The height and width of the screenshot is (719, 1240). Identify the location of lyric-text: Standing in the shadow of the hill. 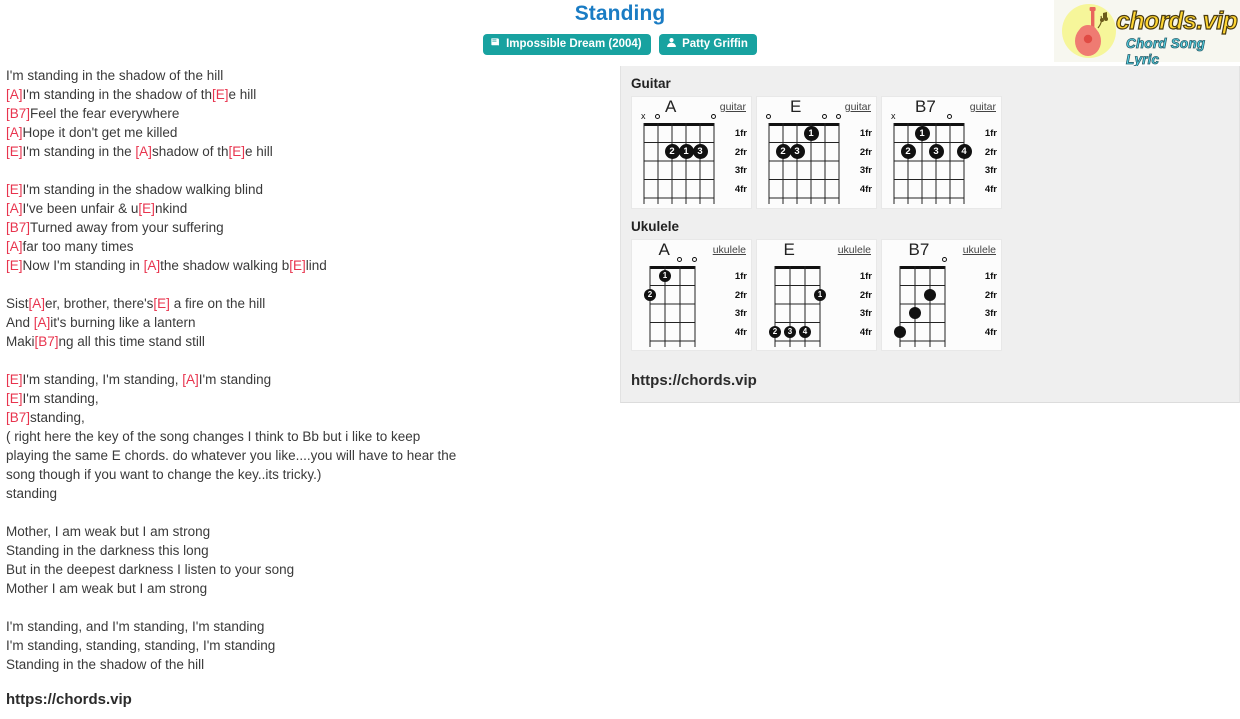
(105, 664).